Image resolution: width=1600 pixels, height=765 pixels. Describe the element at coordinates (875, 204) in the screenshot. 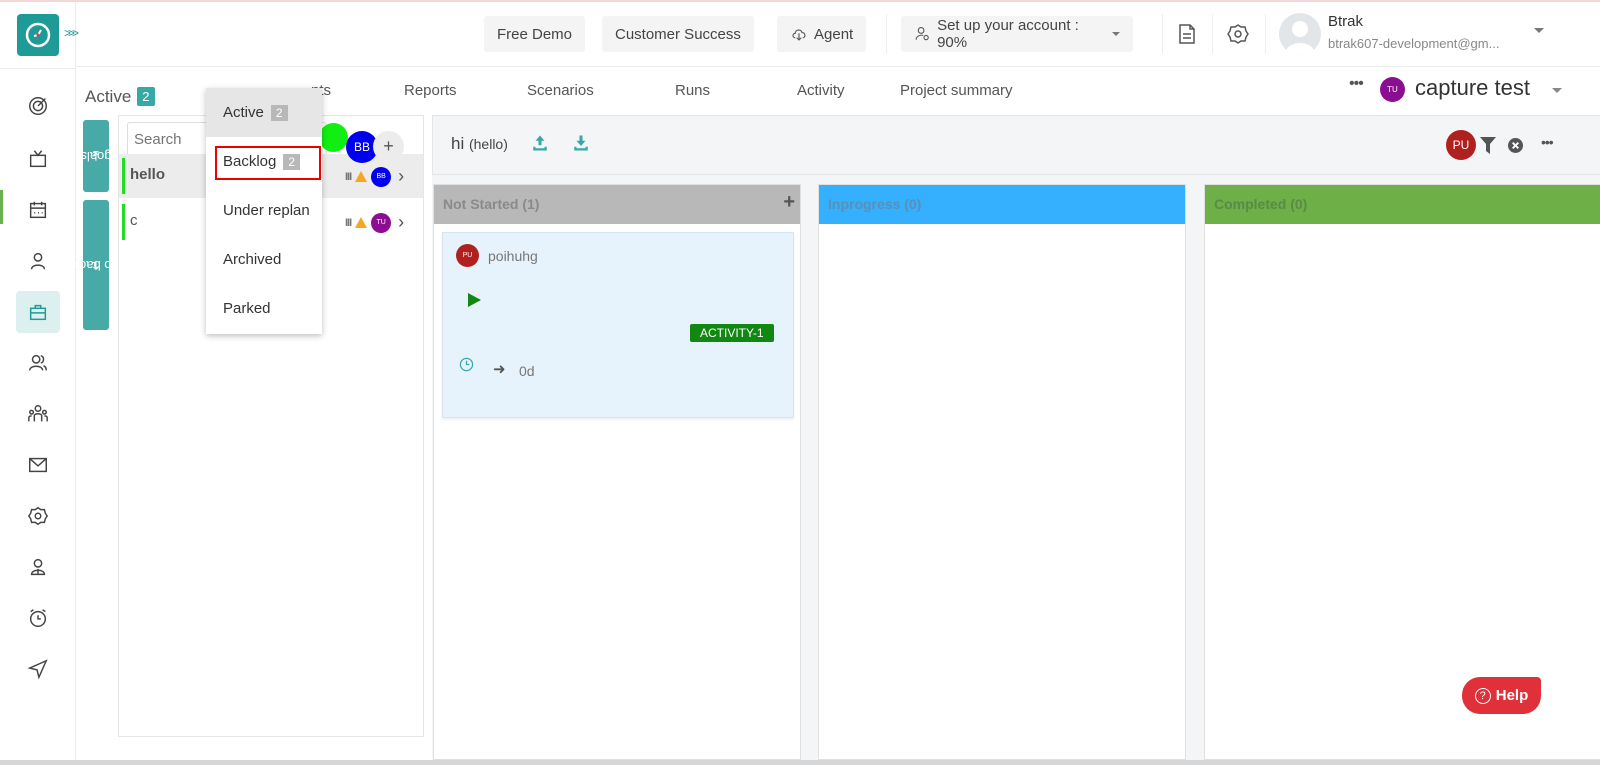

I see `column-title: Inprogress (0)` at that location.